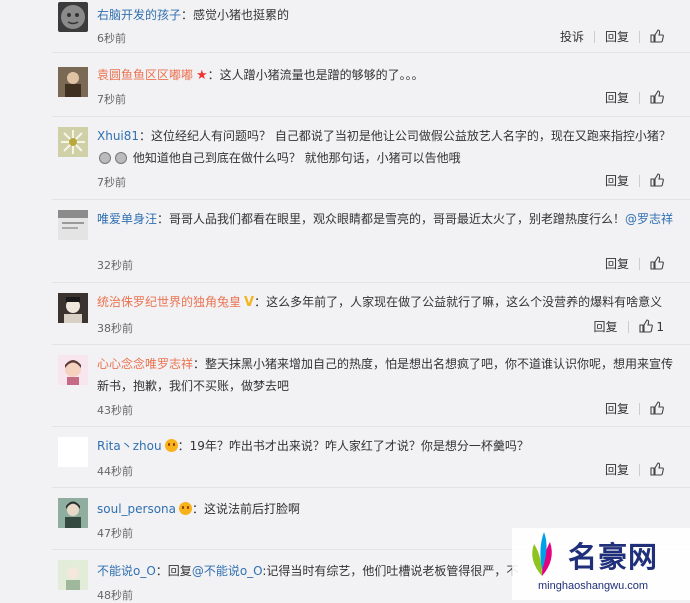  What do you see at coordinates (593, 586) in the screenshot?
I see `brand-url: minghaoshangwu.com` at bounding box center [593, 586].